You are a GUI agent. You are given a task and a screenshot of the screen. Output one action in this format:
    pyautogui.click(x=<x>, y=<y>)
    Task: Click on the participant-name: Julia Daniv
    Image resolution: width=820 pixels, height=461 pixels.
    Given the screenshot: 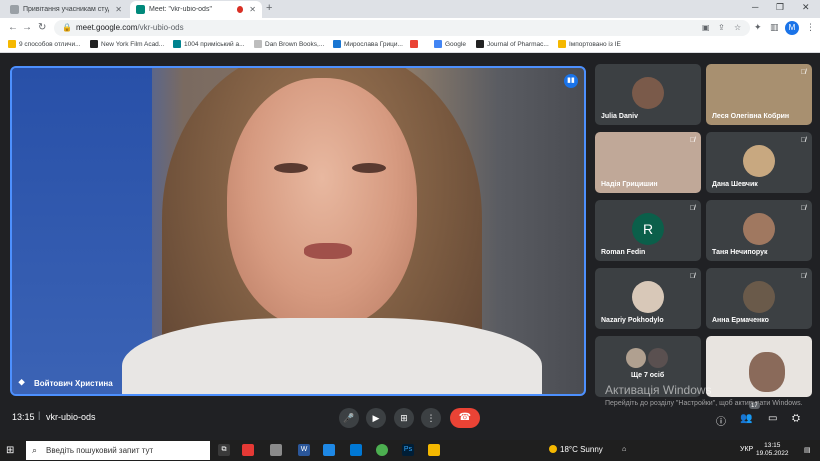 What is the action you would take?
    pyautogui.click(x=619, y=116)
    